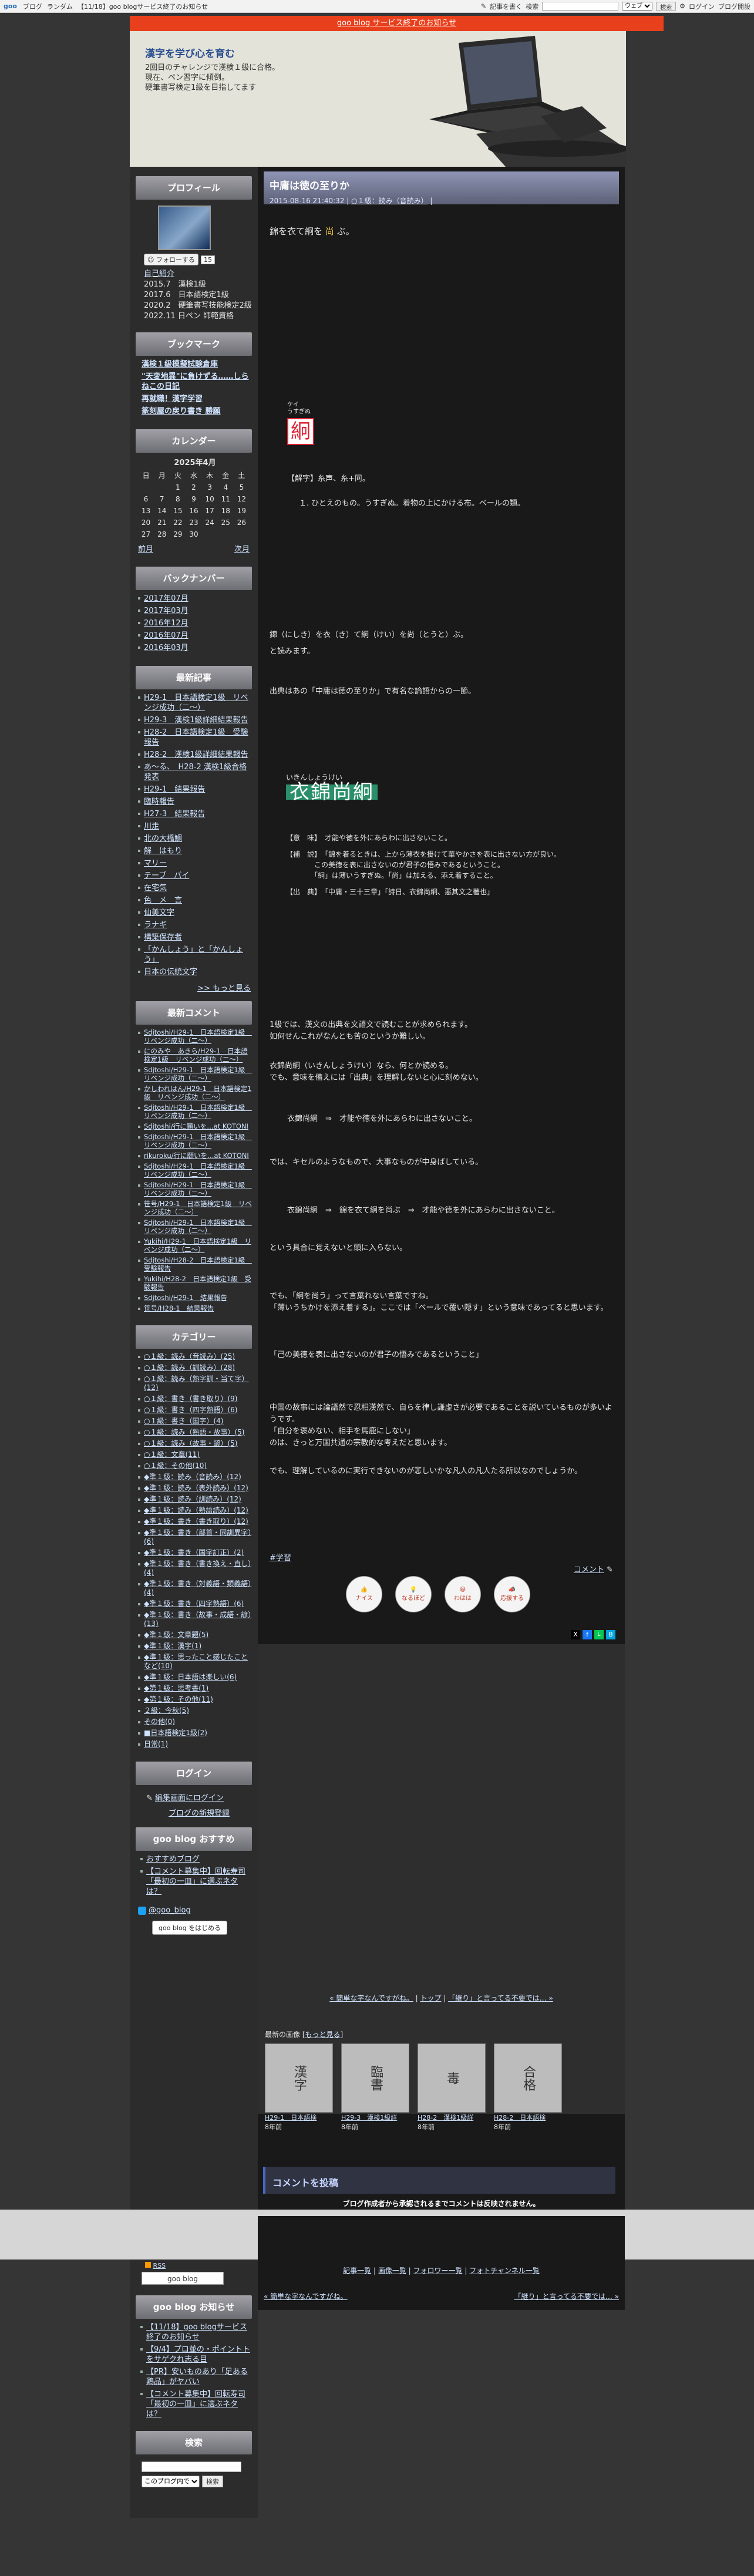 The image size is (754, 2576). I want to click on recent-post-item: 仙美文字, so click(195, 913).